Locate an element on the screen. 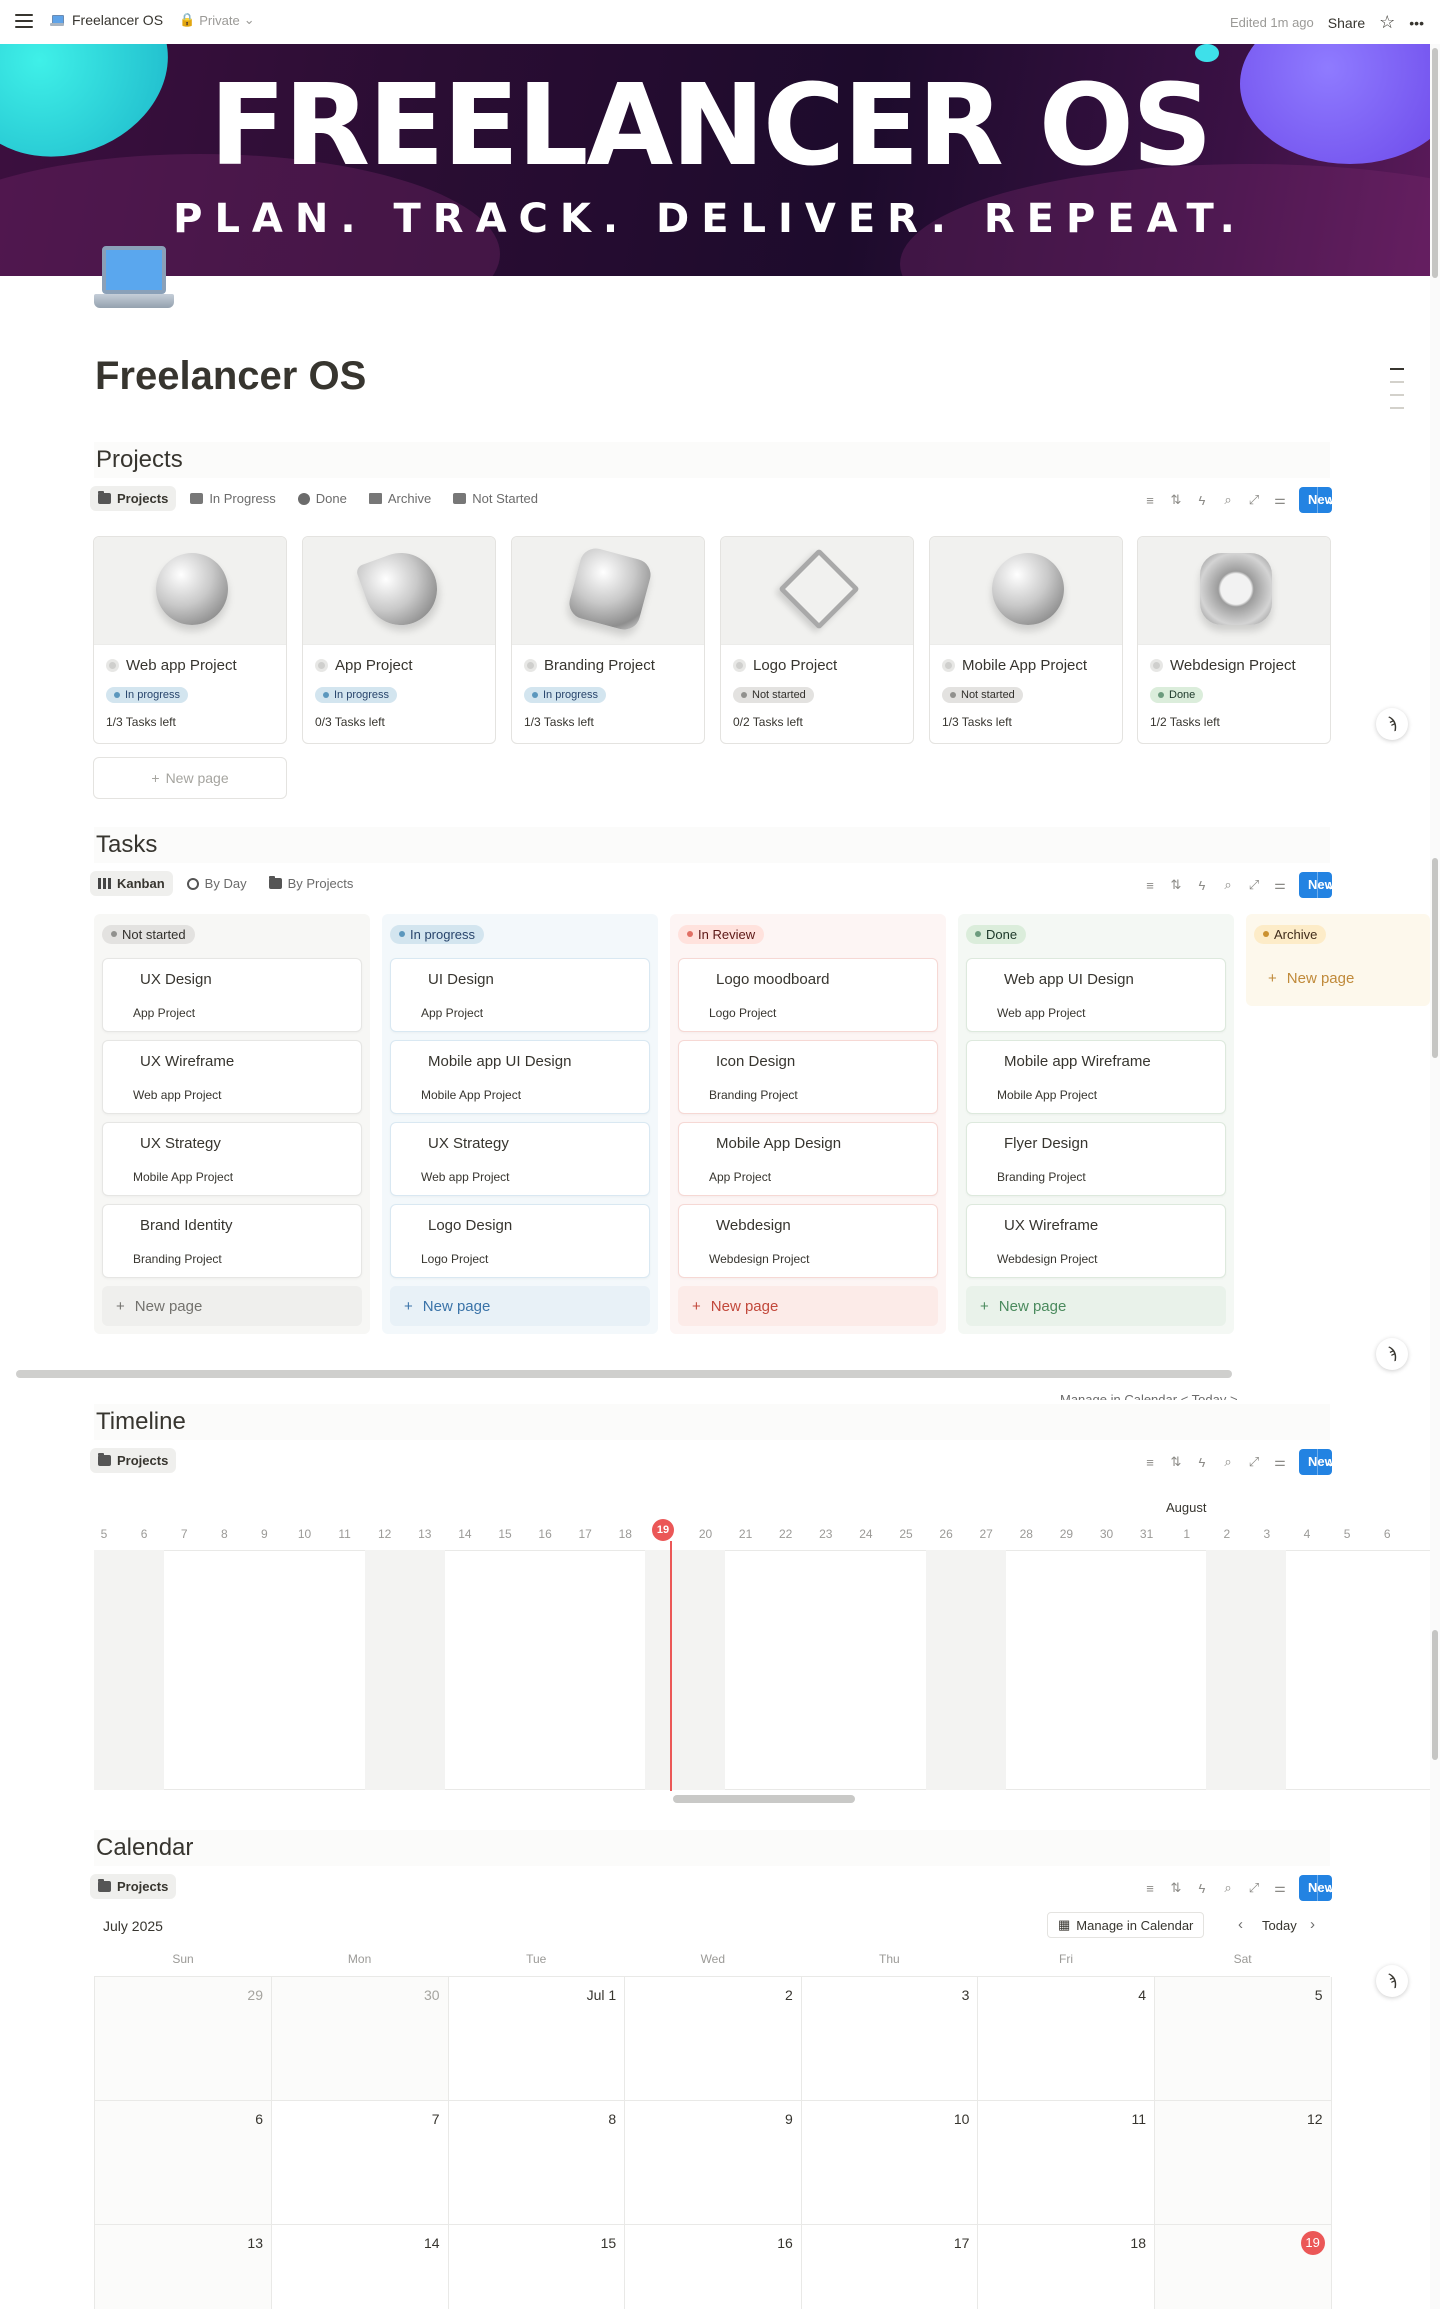  calendar-day-cell: Jul 1 is located at coordinates (537, 2039).